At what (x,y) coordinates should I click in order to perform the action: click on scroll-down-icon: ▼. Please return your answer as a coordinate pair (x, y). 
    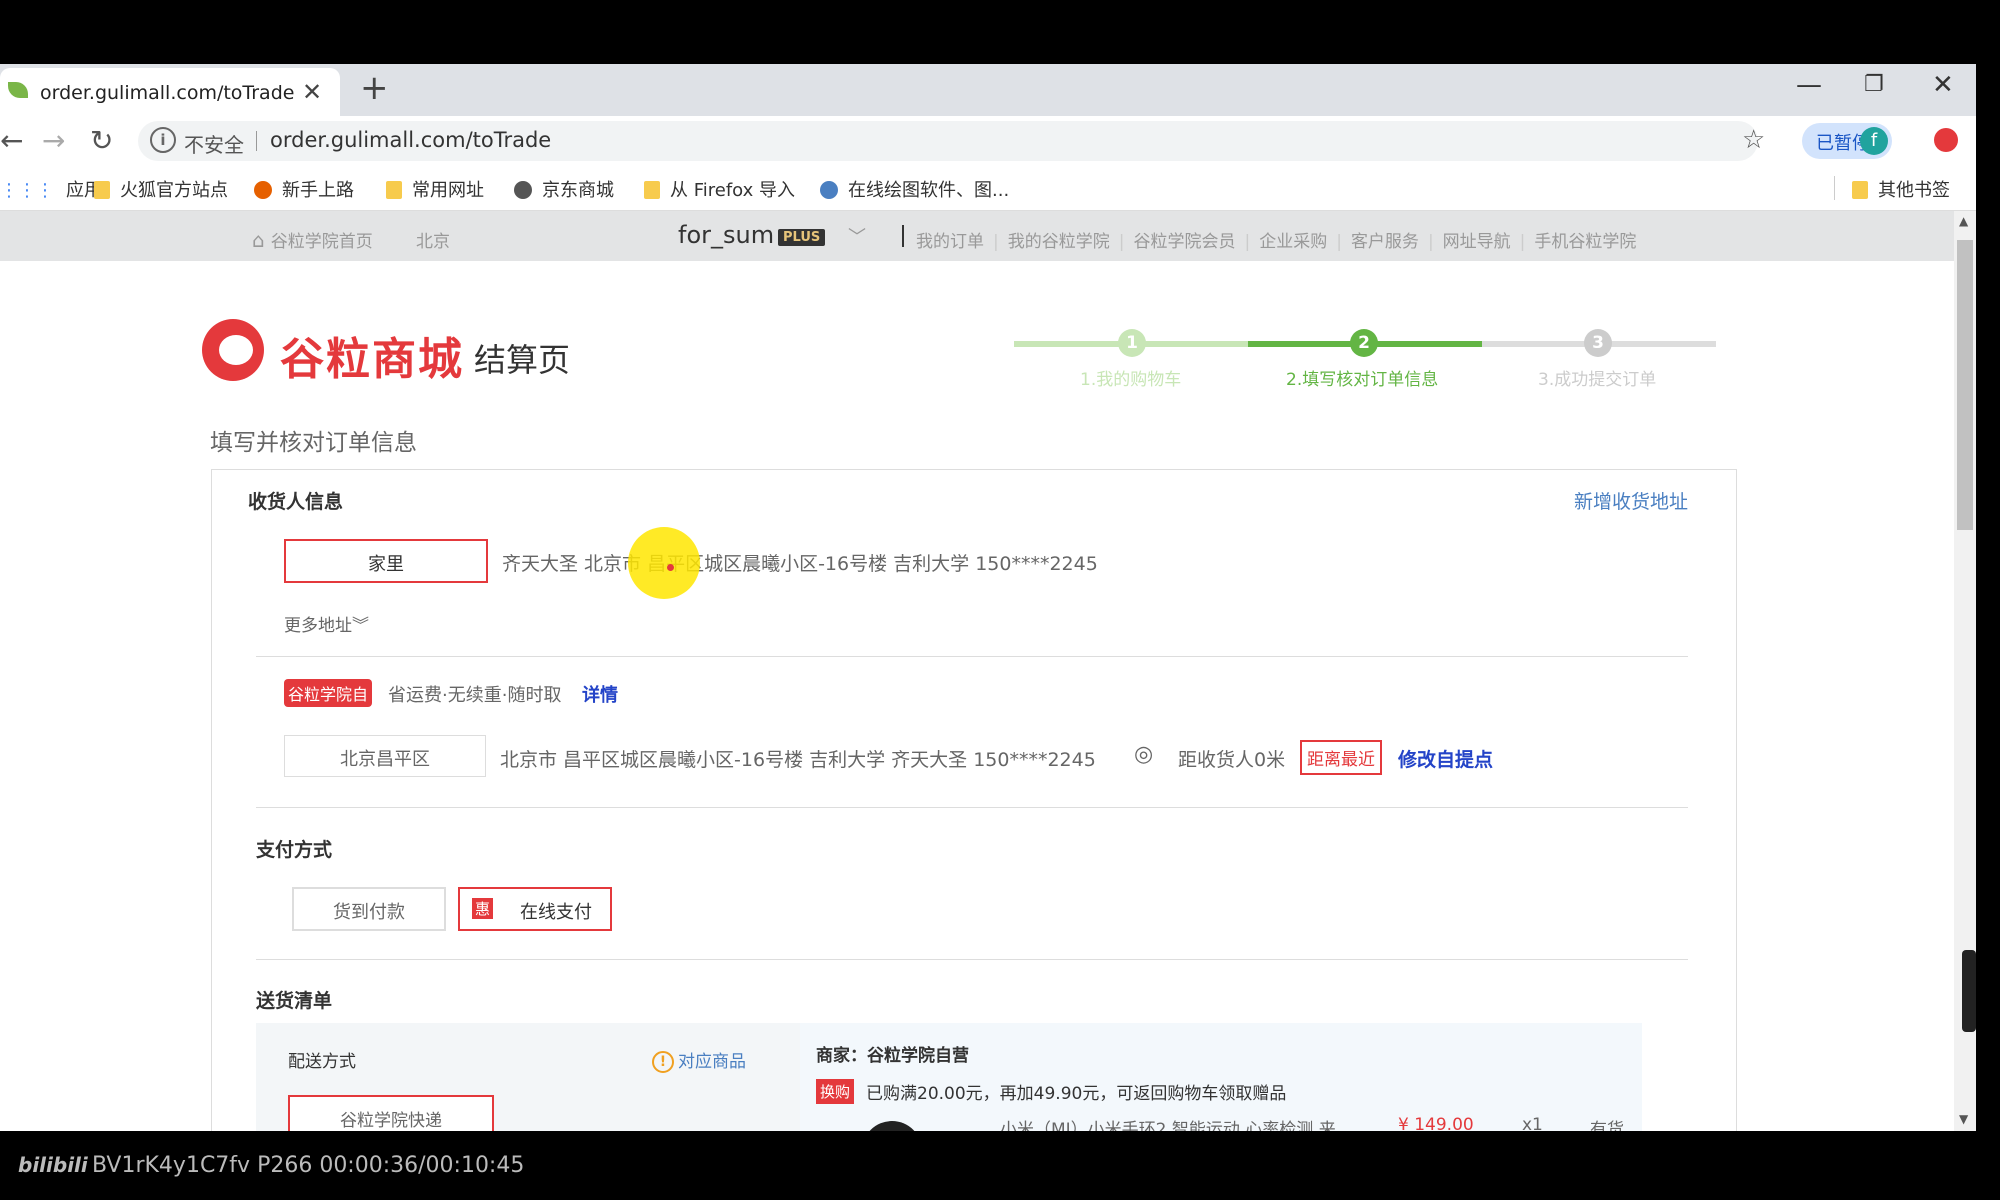
    Looking at the image, I should click on (1963, 1119).